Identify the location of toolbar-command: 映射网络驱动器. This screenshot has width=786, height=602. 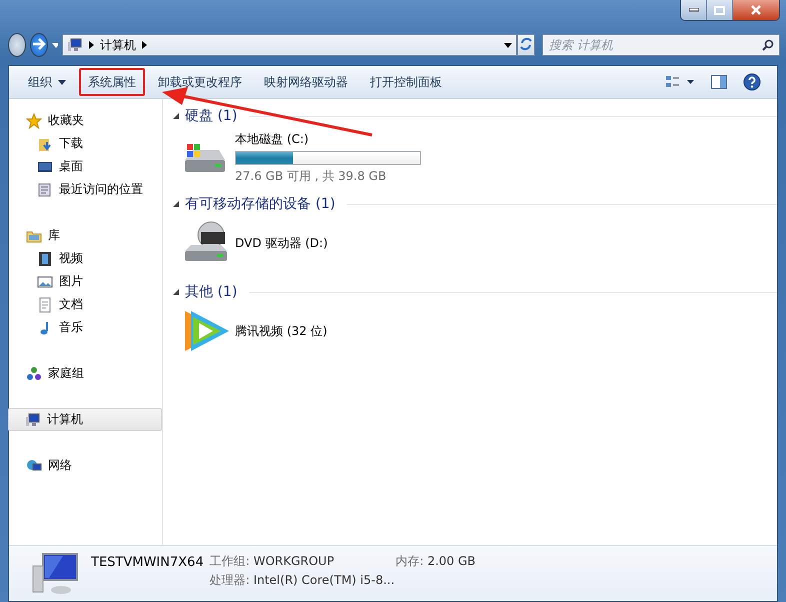
(306, 82).